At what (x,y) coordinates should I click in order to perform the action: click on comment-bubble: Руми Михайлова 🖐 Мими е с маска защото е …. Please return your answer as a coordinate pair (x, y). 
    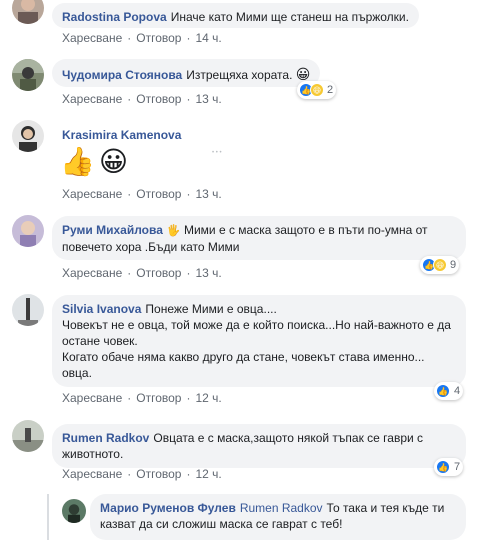
    Looking at the image, I should click on (259, 238).